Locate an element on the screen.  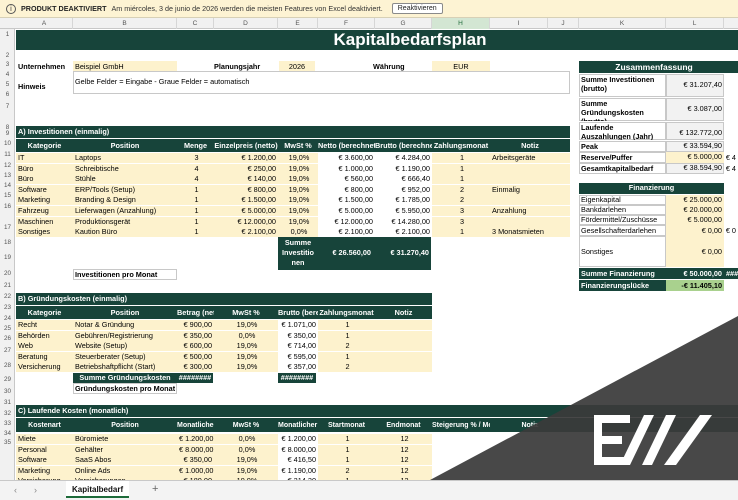
prev-sheet-icon: ‹ is located at coordinates (15, 490).